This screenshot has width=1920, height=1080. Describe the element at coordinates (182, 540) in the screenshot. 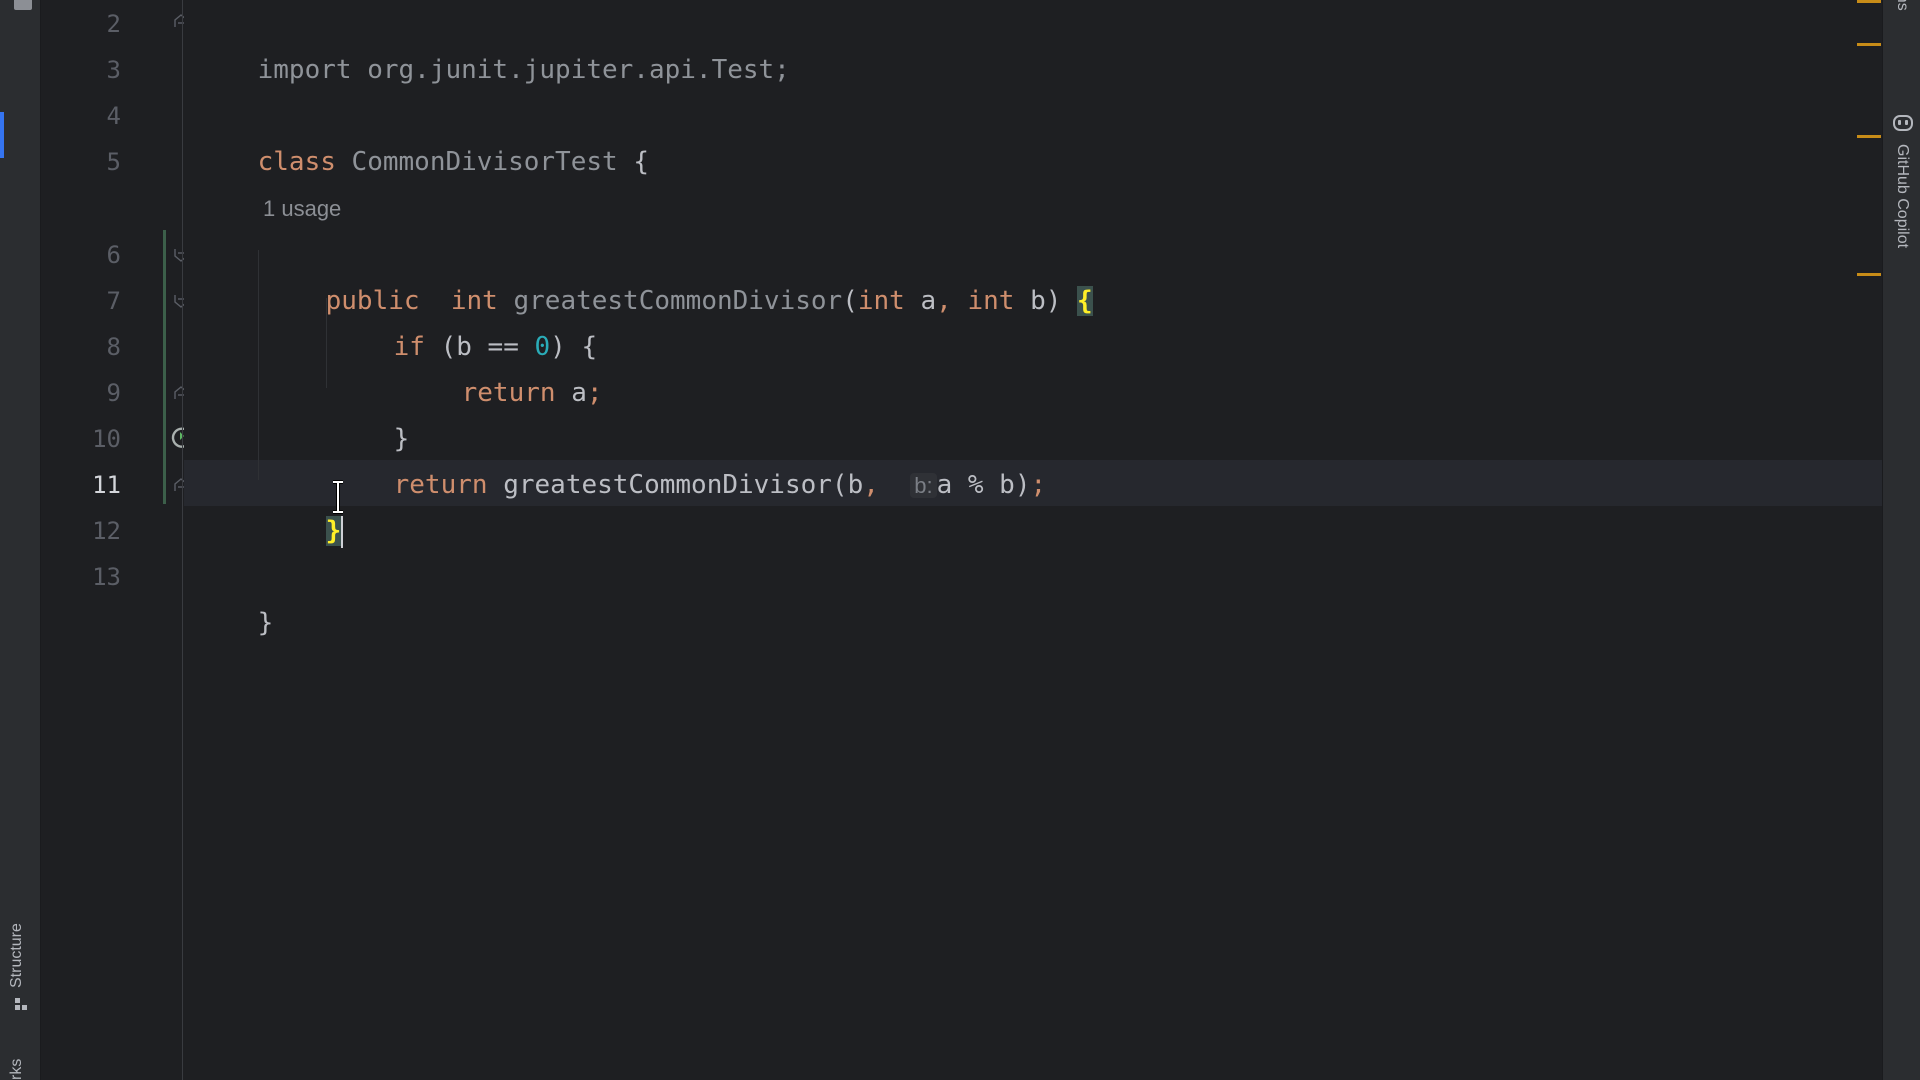

I see `gutter-divider` at that location.